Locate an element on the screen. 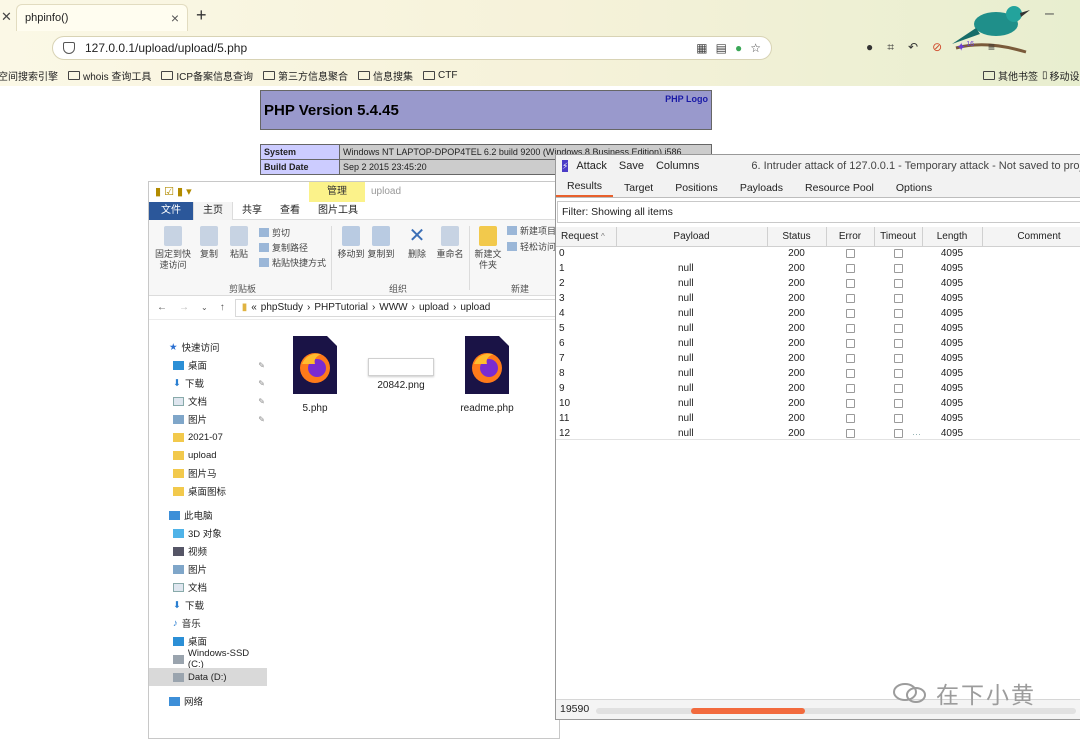  tab-payloads: Payloads is located at coordinates (761, 189).